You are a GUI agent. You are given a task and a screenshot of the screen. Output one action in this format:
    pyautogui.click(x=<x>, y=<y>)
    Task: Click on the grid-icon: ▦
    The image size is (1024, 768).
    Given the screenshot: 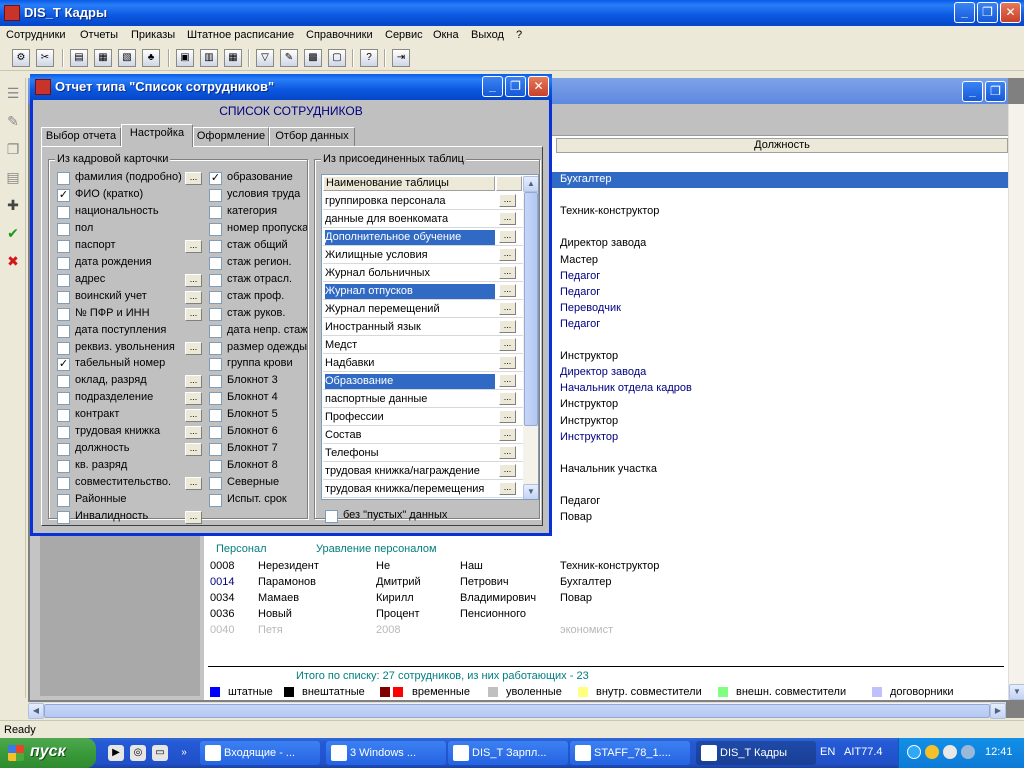 What is the action you would take?
    pyautogui.click(x=233, y=58)
    